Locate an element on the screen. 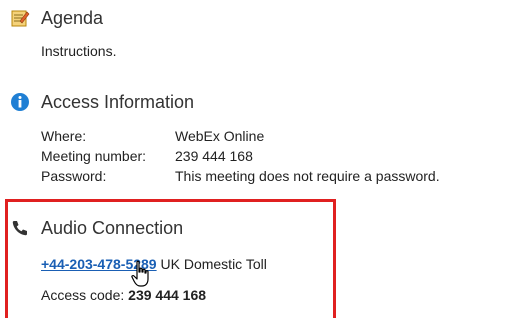 Image resolution: width=505 pixels, height=318 pixels. agenda-title: Agenda is located at coordinates (72, 18).